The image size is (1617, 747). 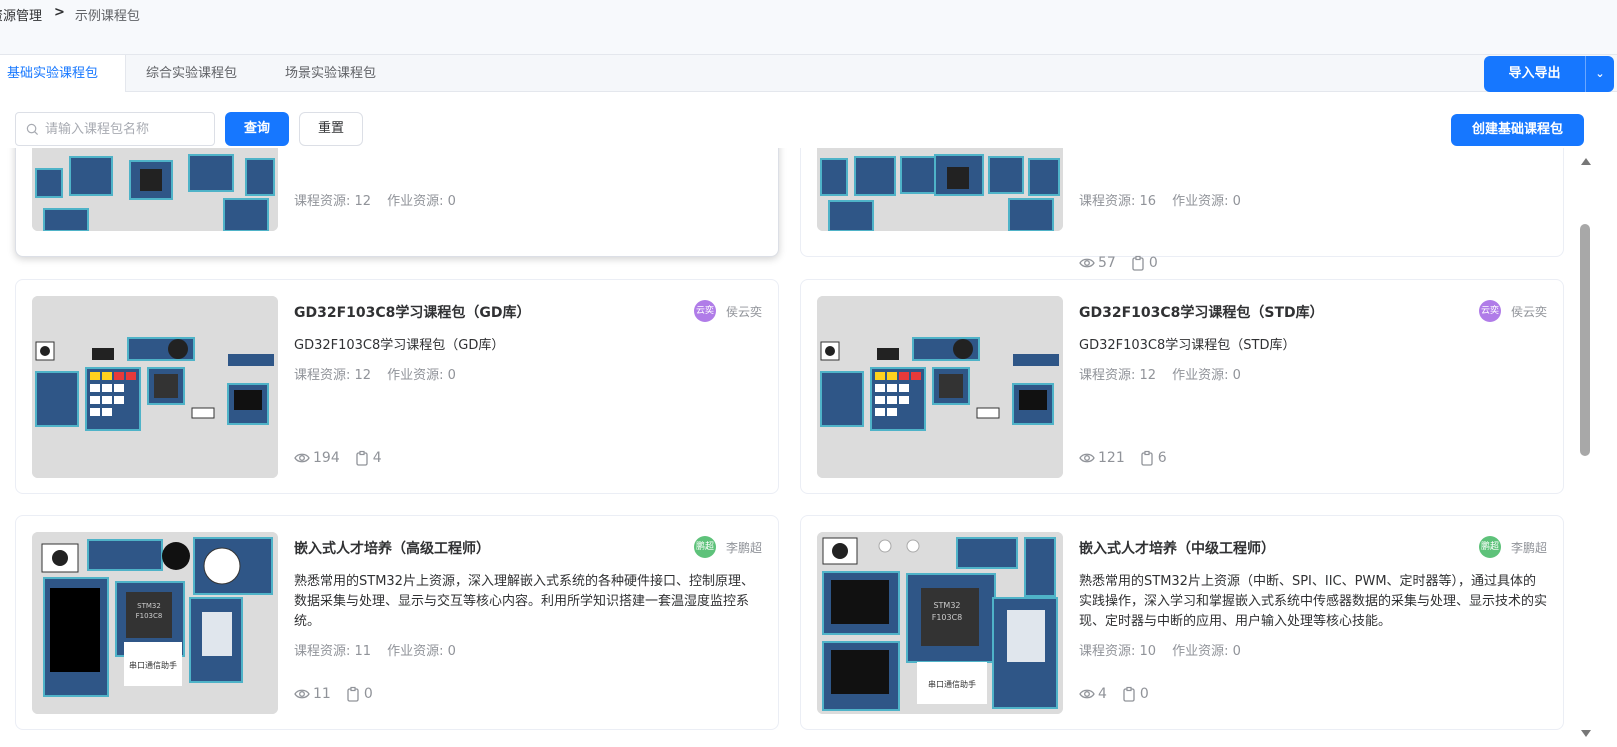 What do you see at coordinates (1114, 694) in the screenshot?
I see `card-stats: 4 0` at bounding box center [1114, 694].